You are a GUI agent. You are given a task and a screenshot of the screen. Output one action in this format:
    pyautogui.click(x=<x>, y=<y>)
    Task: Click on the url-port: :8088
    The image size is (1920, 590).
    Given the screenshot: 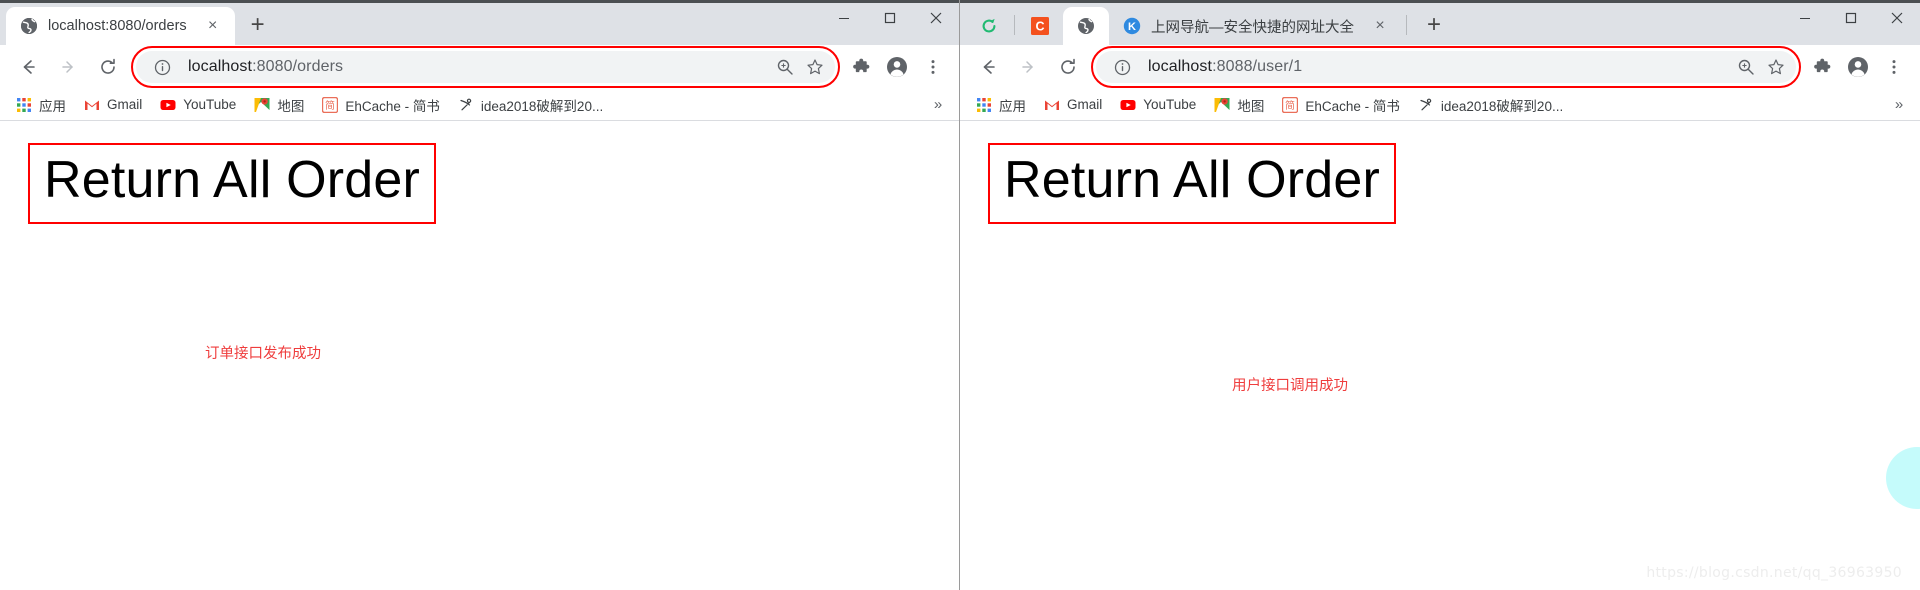 What is the action you would take?
    pyautogui.click(x=1232, y=66)
    